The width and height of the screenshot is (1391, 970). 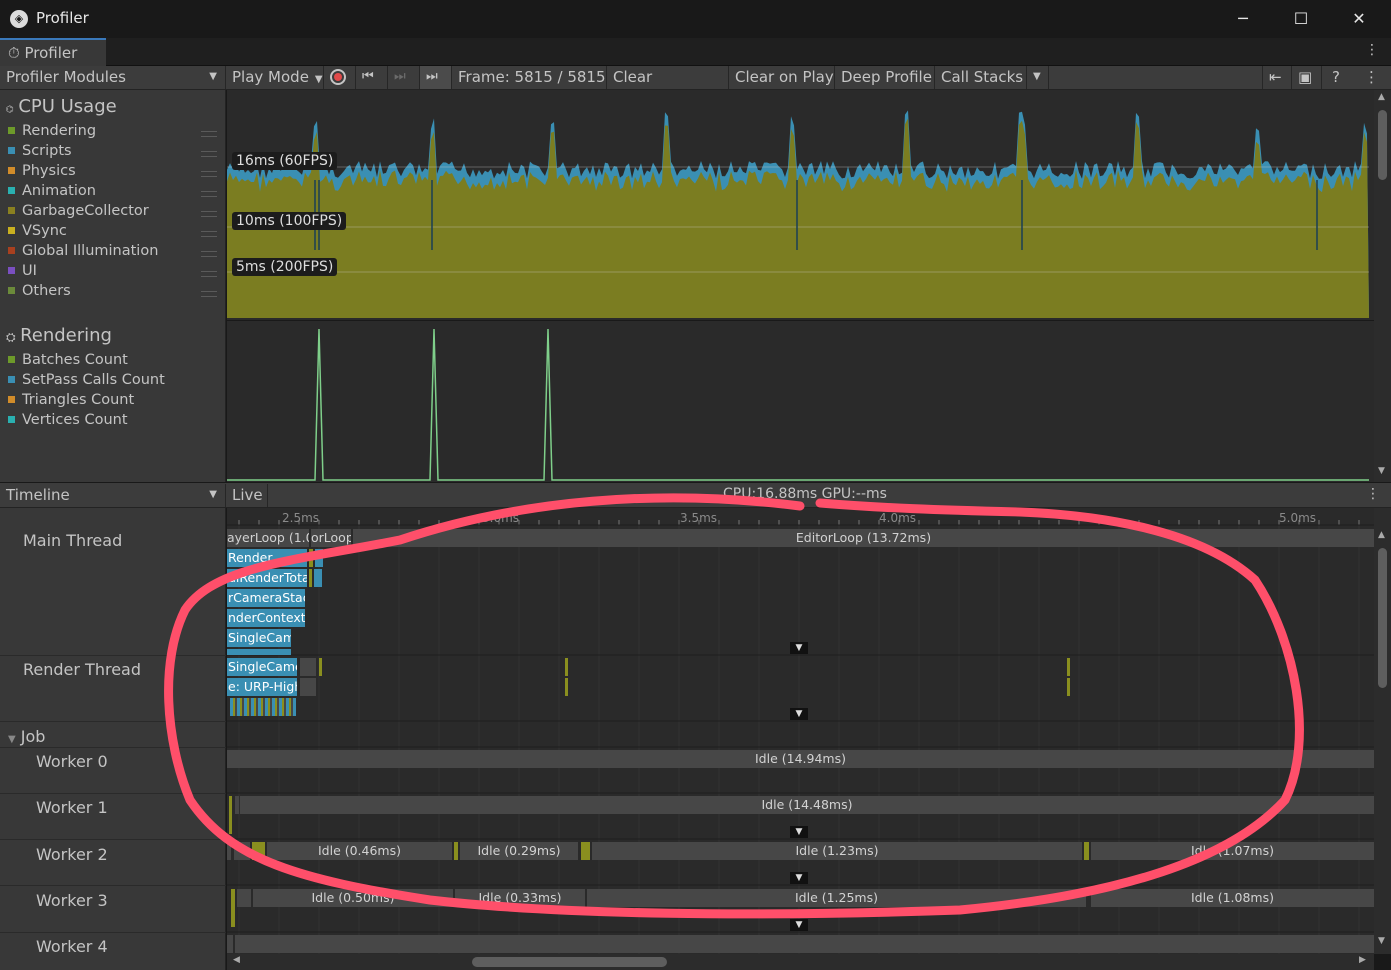 What do you see at coordinates (259, 652) in the screenshot?
I see `urp-sample` at bounding box center [259, 652].